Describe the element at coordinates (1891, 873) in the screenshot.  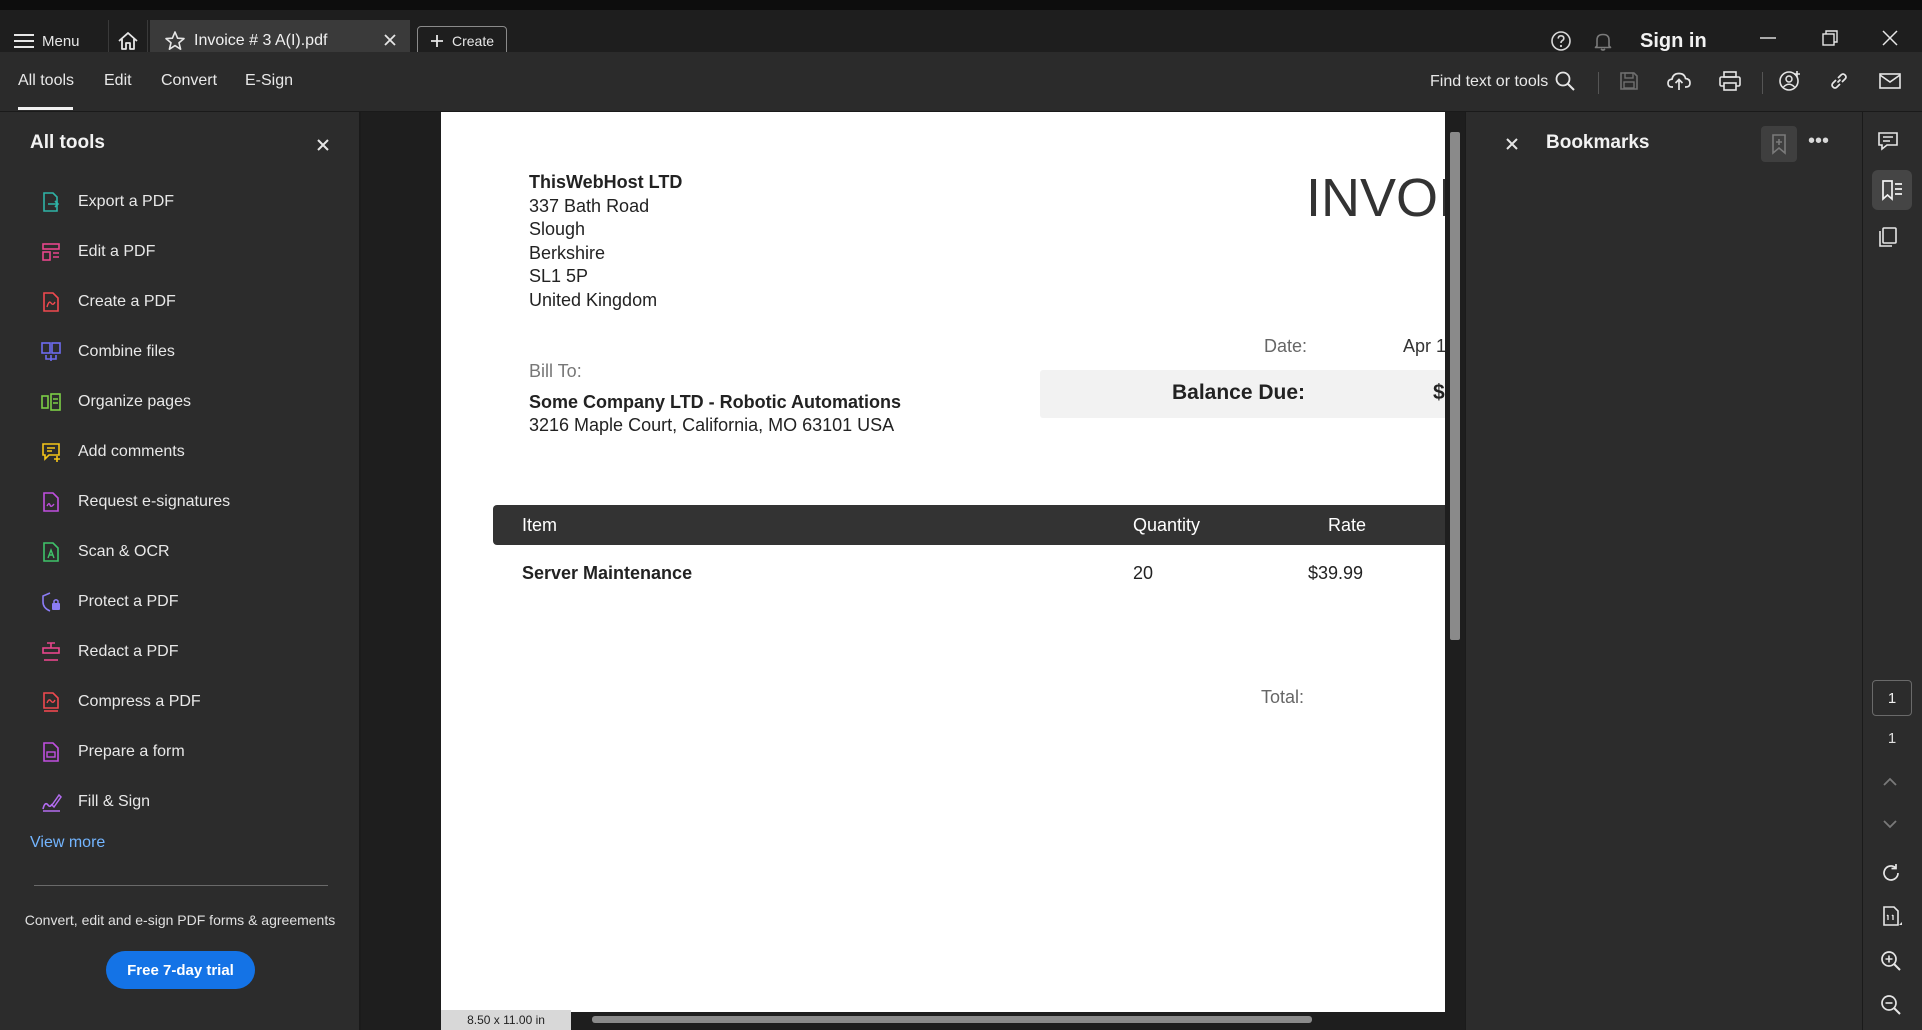
I see `rotate-icon` at that location.